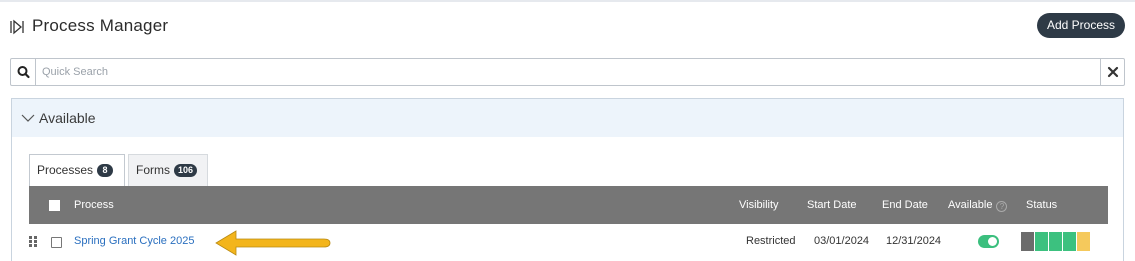 Image resolution: width=1135 pixels, height=261 pixels. I want to click on panel-title: Available, so click(67, 118).